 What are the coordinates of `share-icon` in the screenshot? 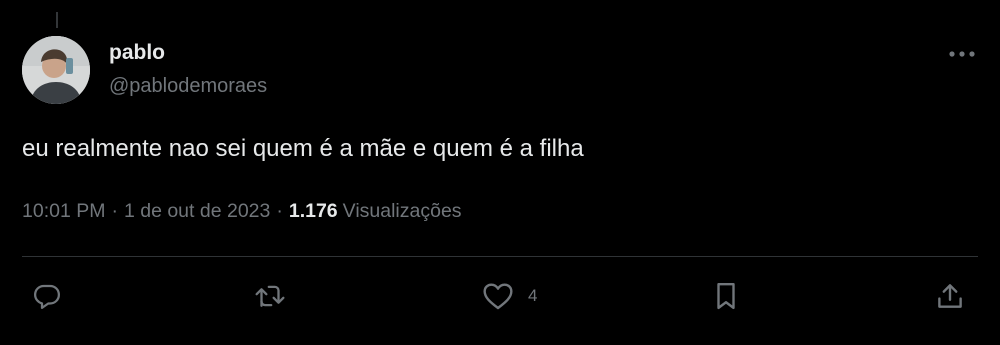 It's located at (950, 296).